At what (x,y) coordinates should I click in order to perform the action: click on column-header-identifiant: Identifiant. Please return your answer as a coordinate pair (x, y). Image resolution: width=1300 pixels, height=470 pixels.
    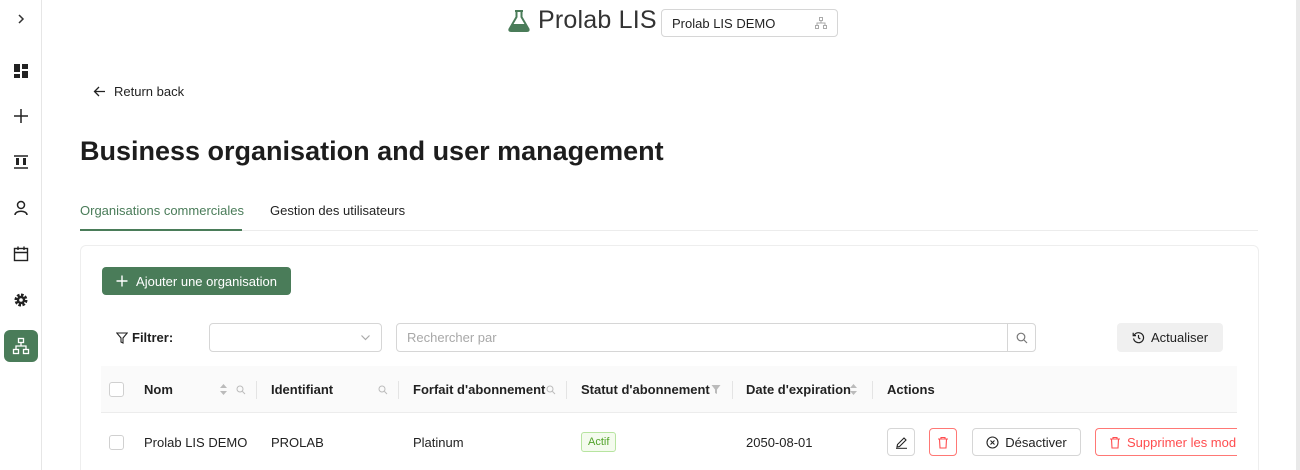
    Looking at the image, I should click on (302, 389).